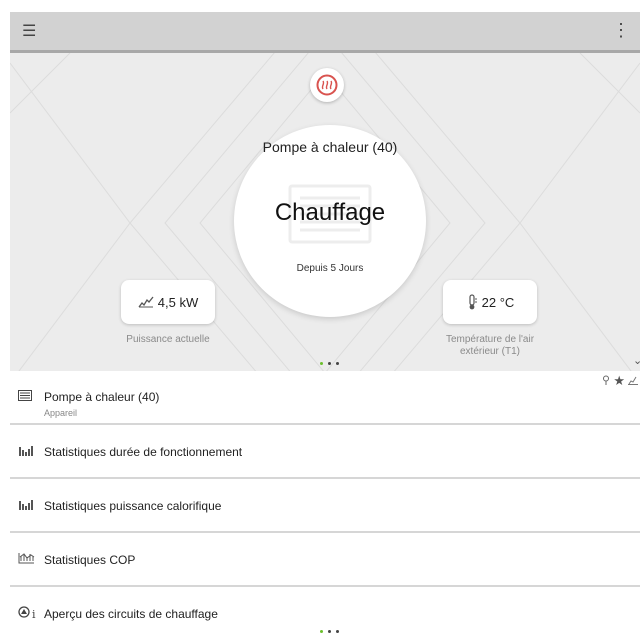 This screenshot has height=642, width=640. What do you see at coordinates (146, 302) in the screenshot?
I see `power-chart-icon` at bounding box center [146, 302].